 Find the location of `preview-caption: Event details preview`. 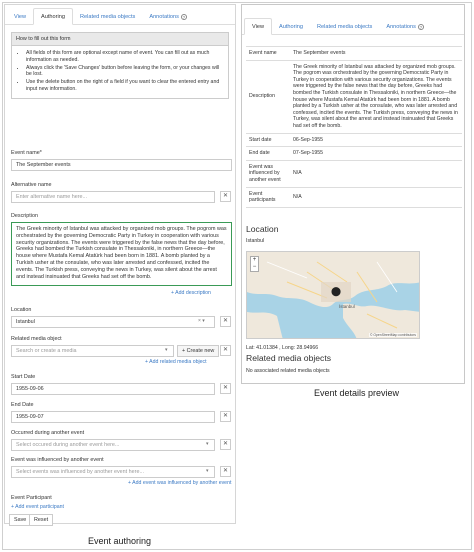

preview-caption: Event details preview is located at coordinates (357, 393).